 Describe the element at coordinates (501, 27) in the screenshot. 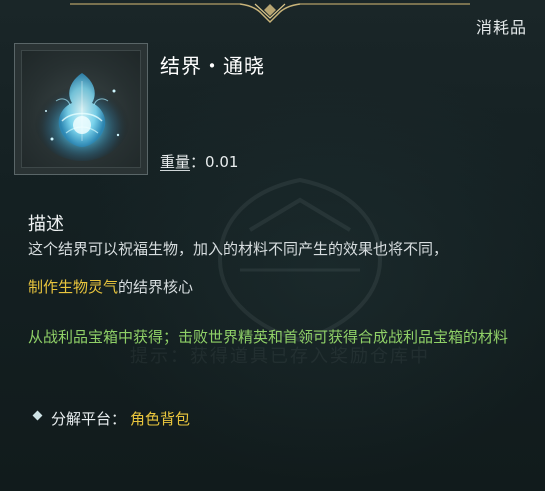

I see `item-category: 消耗品` at that location.